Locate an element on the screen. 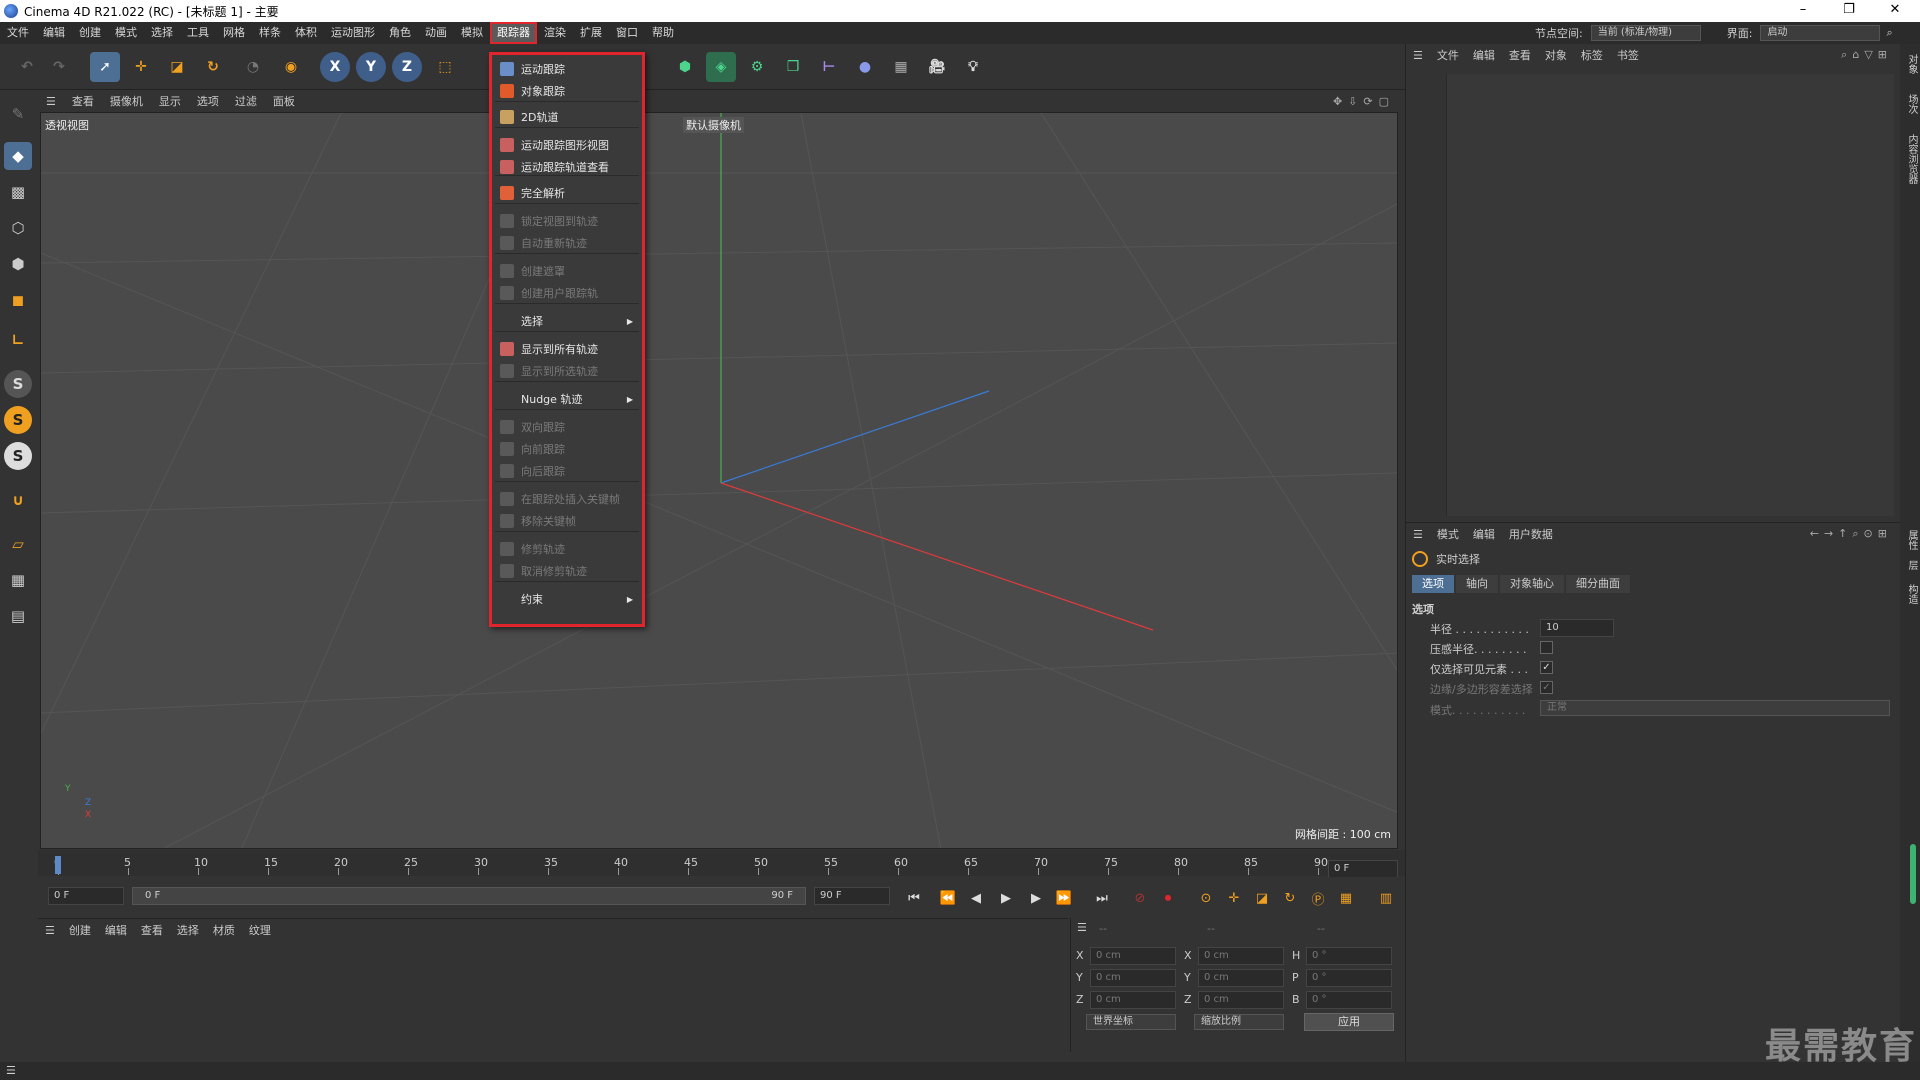 The image size is (1920, 1080). start-frame-field: 0 F is located at coordinates (86, 896).